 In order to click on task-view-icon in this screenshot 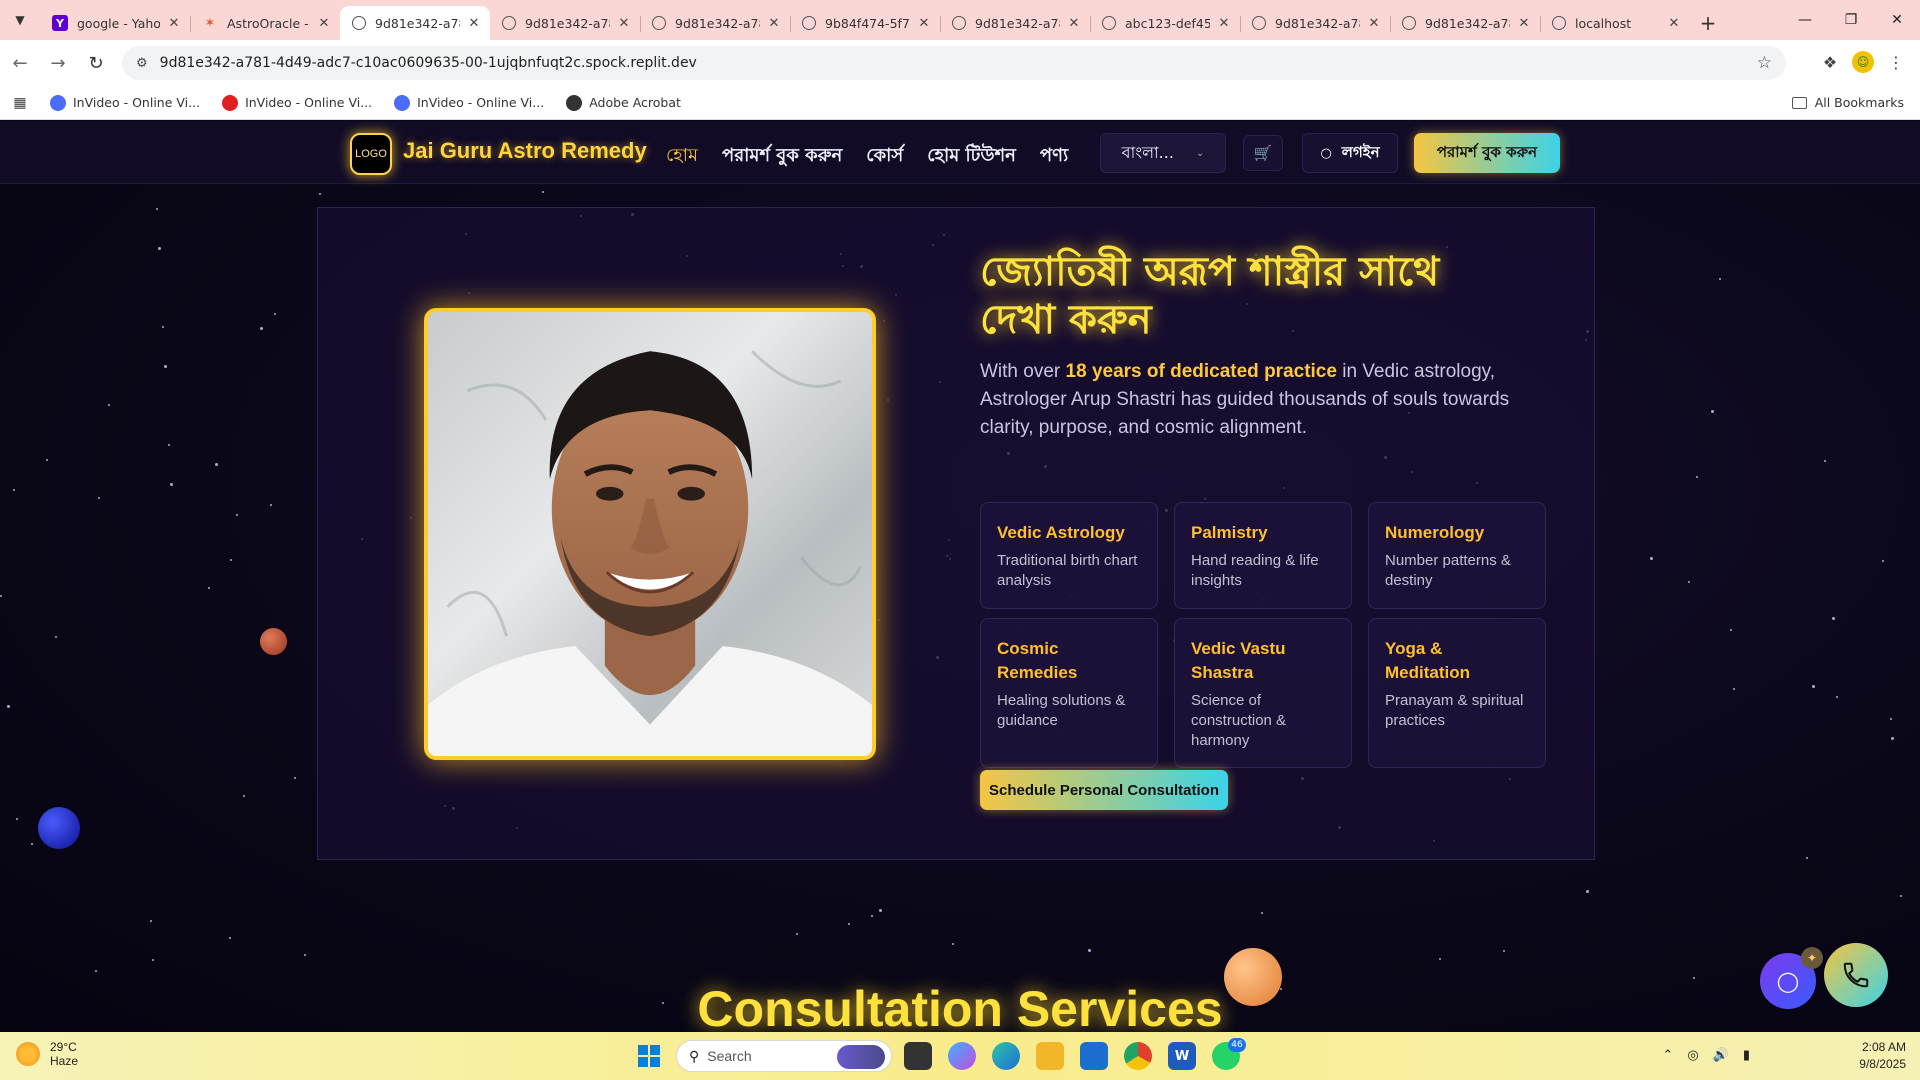, I will do `click(918, 1056)`.